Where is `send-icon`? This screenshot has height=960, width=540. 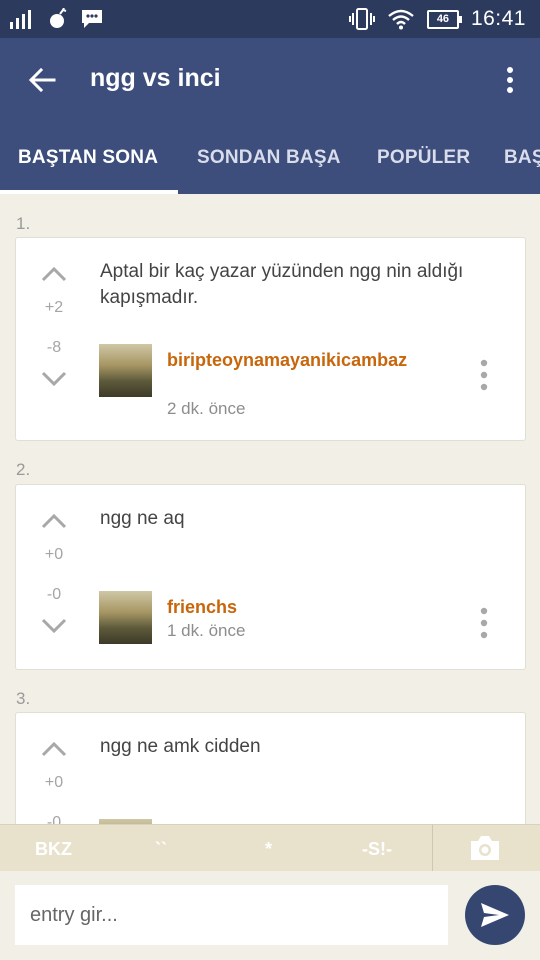 send-icon is located at coordinates (495, 915).